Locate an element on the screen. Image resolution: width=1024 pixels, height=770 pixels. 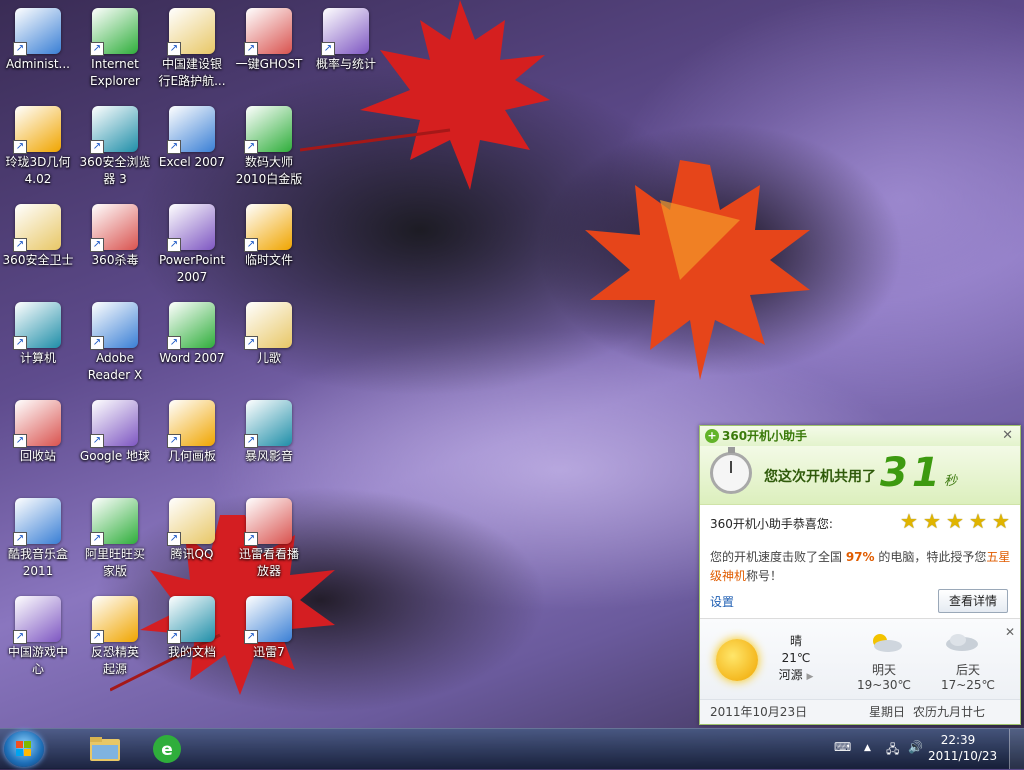
lunar-date: 农历九月廿七 is located at coordinates (949, 712).